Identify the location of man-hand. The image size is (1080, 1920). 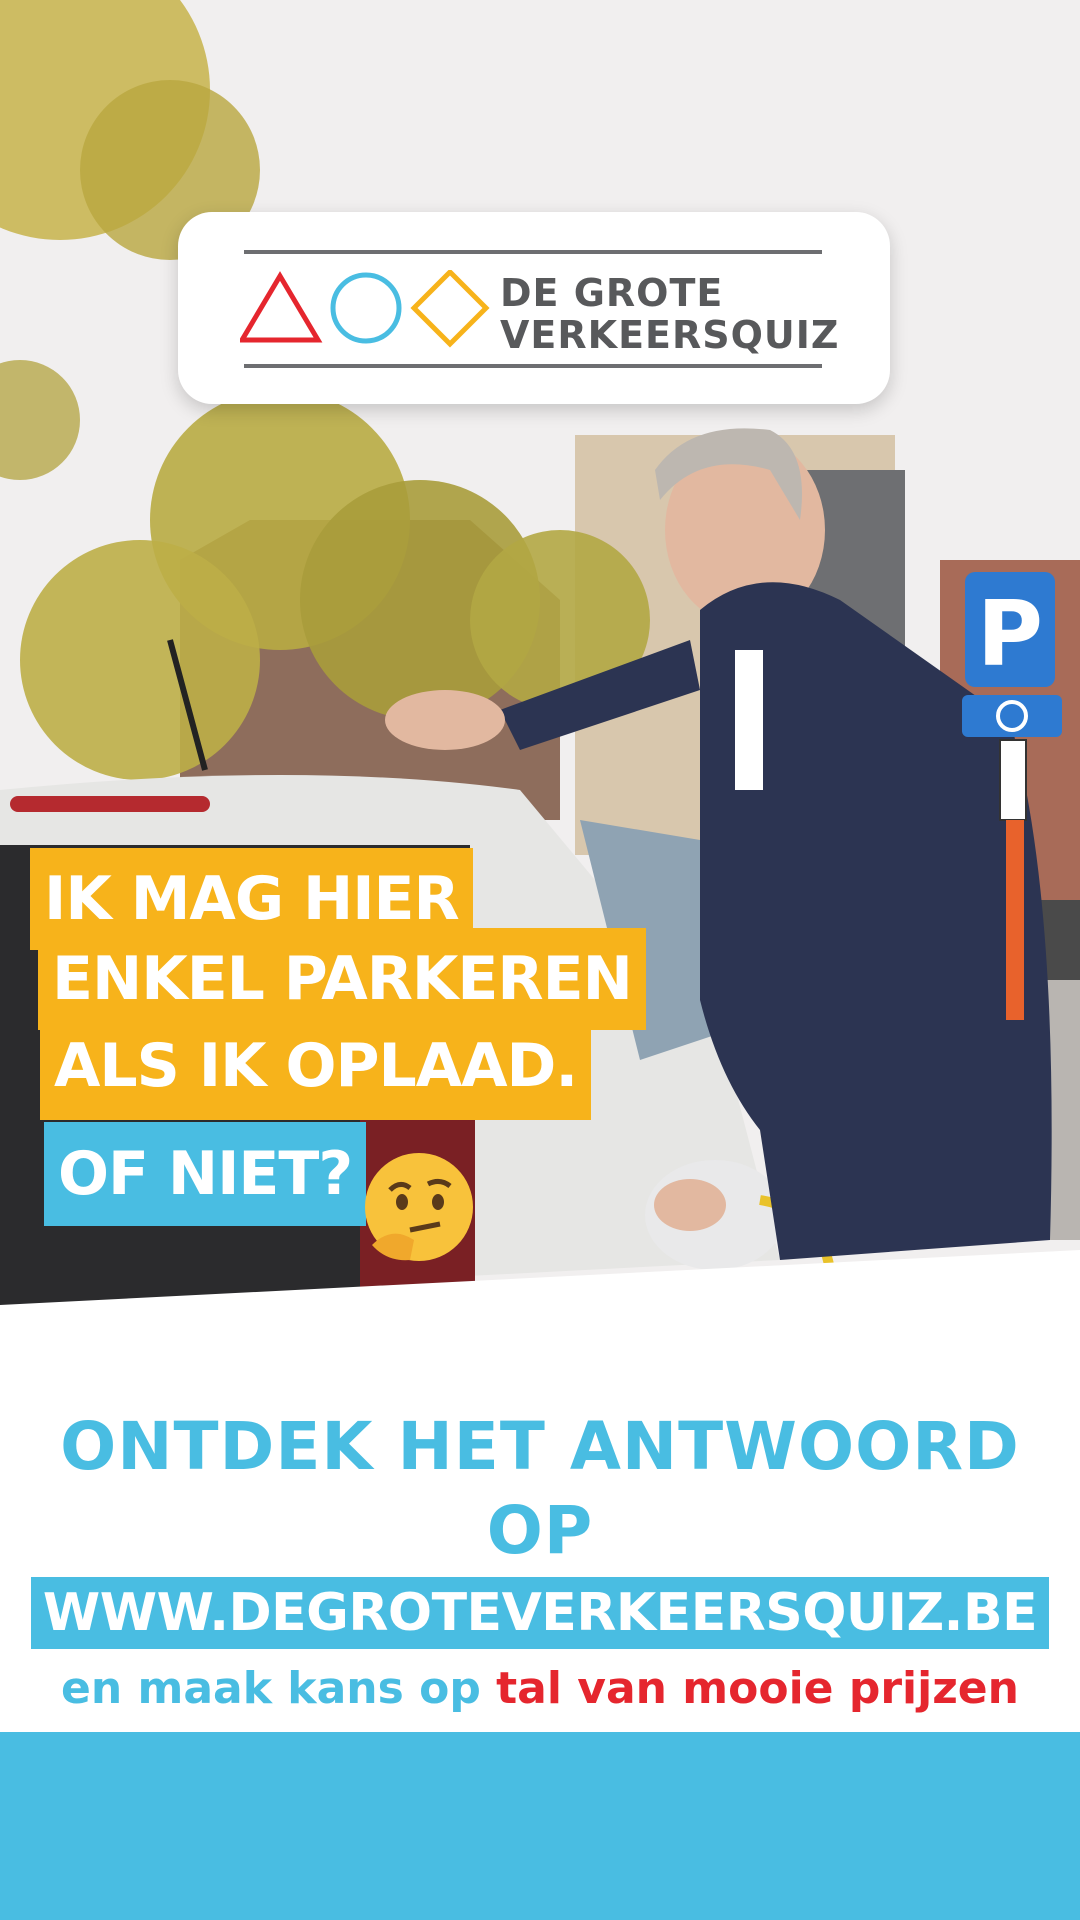
(445, 720).